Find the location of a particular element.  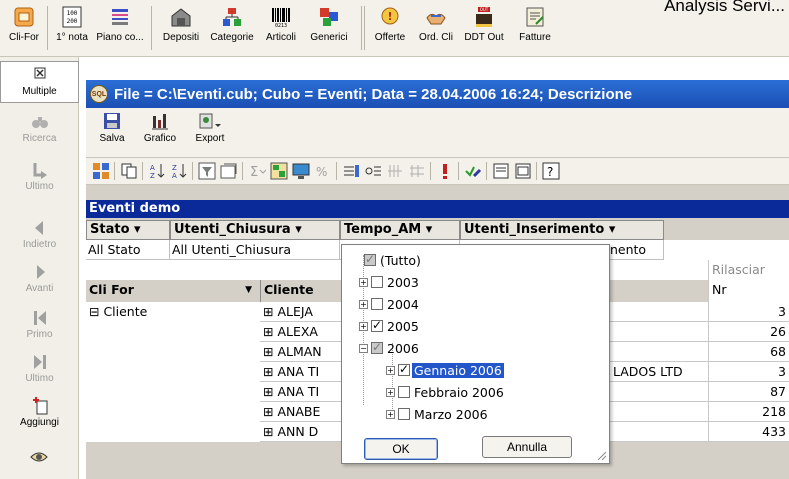

filter-item-marzo-2006: + Marzo 2006 is located at coordinates (438, 414).